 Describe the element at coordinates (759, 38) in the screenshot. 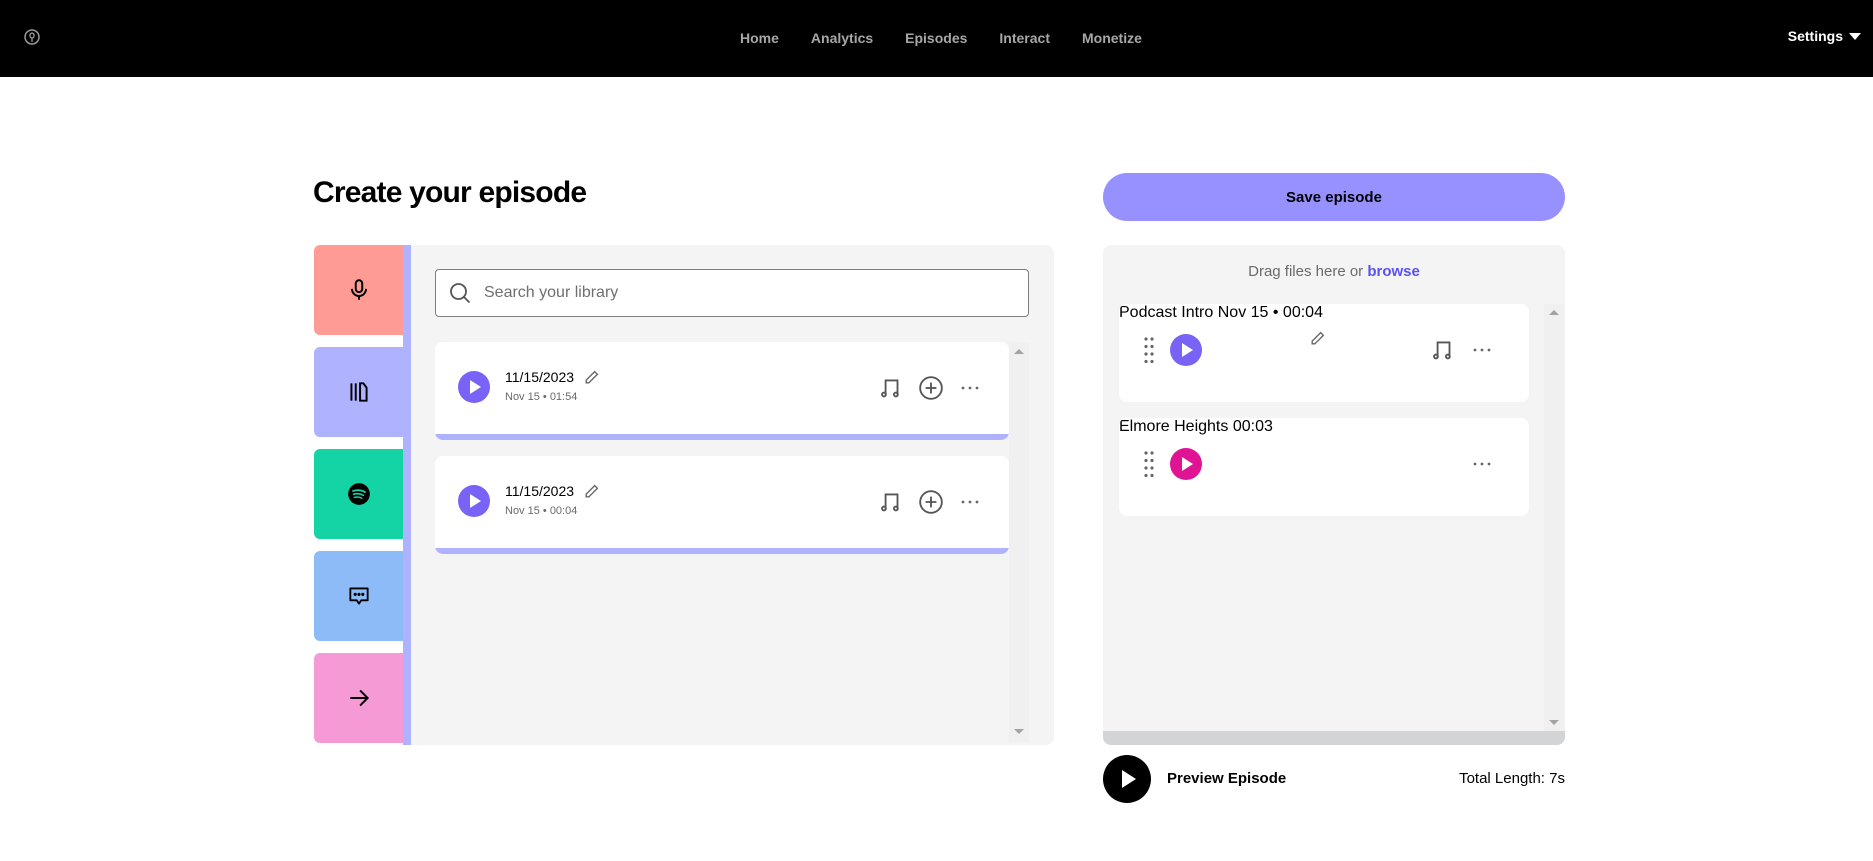

I see `nav-home: Home` at that location.